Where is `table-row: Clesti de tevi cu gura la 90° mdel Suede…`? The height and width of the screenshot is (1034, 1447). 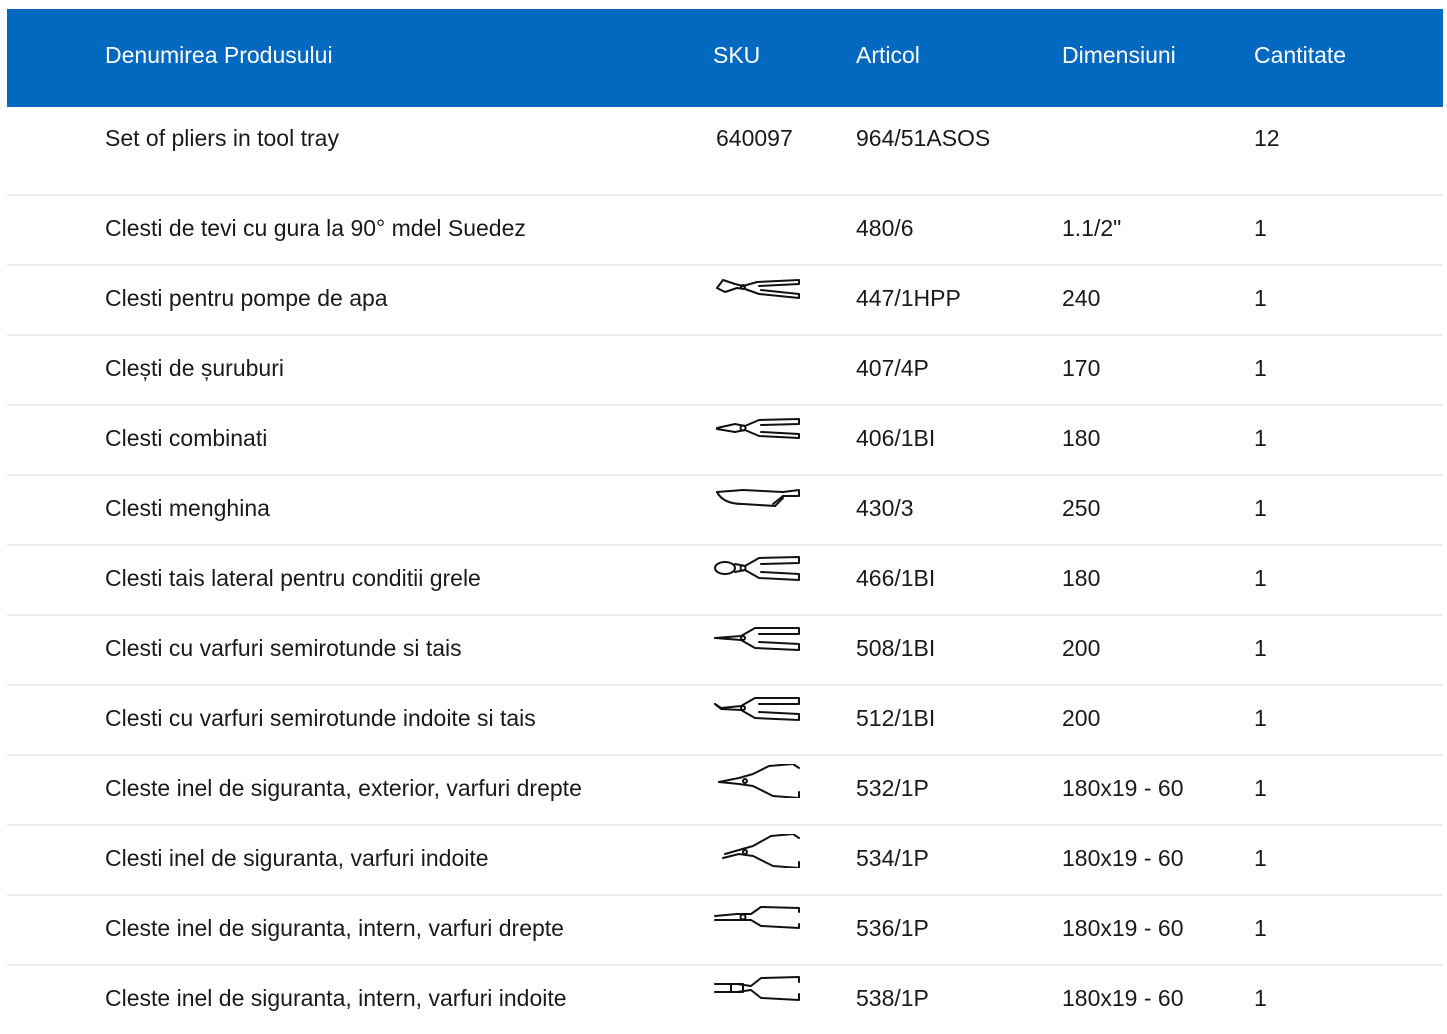 table-row: Clesti de tevi cu gura la 90° mdel Suede… is located at coordinates (725, 231).